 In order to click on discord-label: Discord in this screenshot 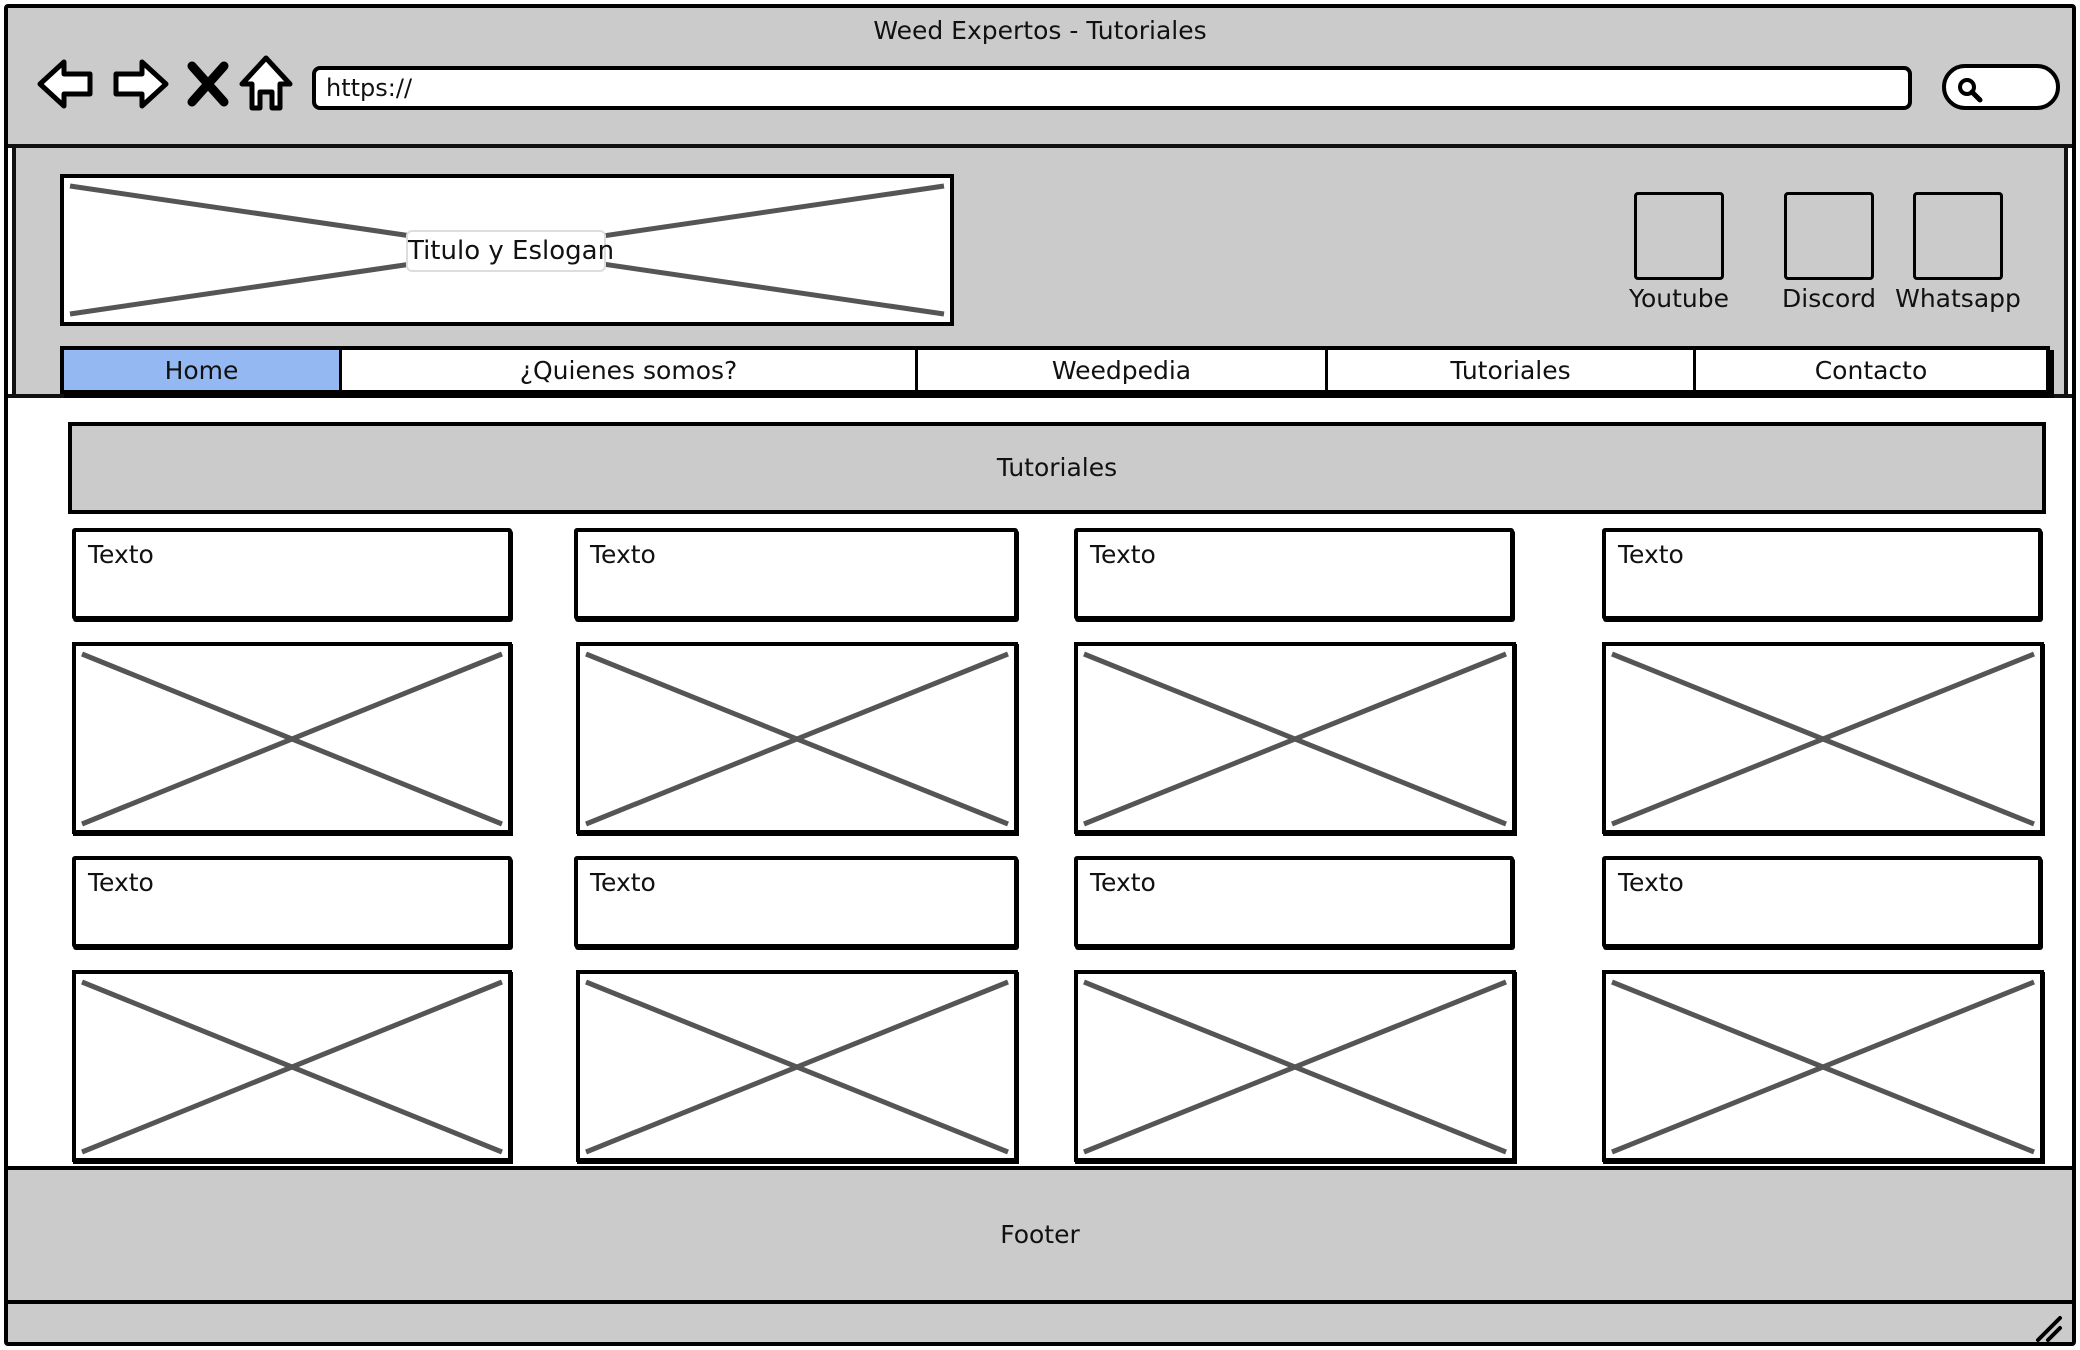, I will do `click(1829, 298)`.